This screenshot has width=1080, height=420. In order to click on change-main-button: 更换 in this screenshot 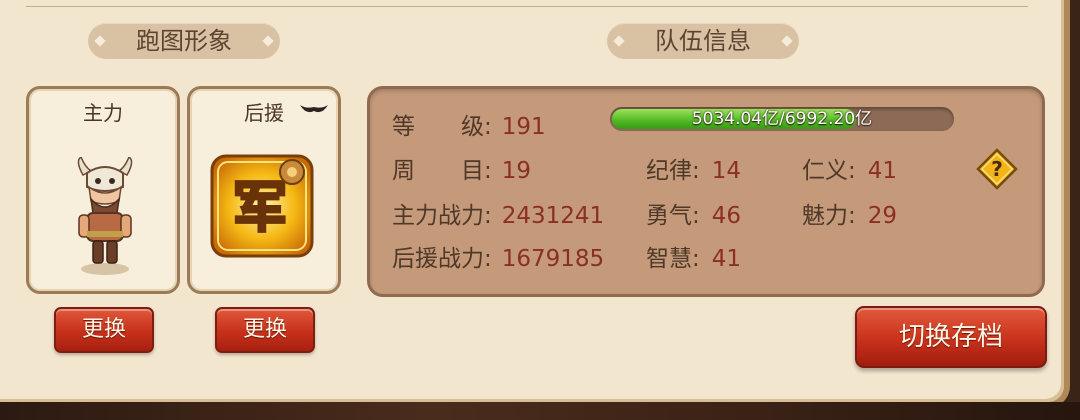, I will do `click(104, 330)`.